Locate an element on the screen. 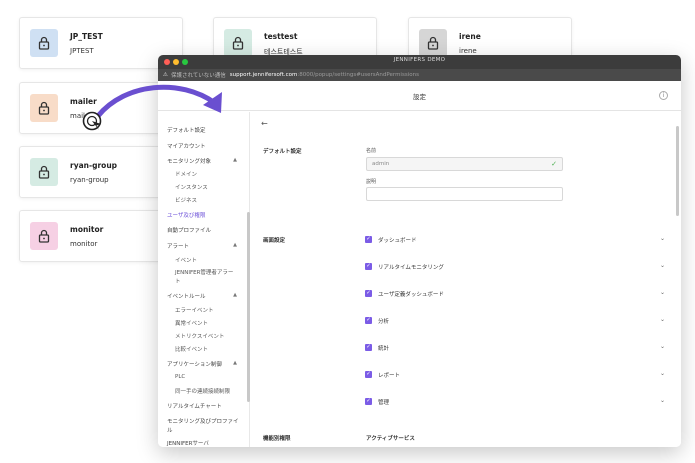 The width and height of the screenshot is (695, 463). description-field is located at coordinates (464, 194).